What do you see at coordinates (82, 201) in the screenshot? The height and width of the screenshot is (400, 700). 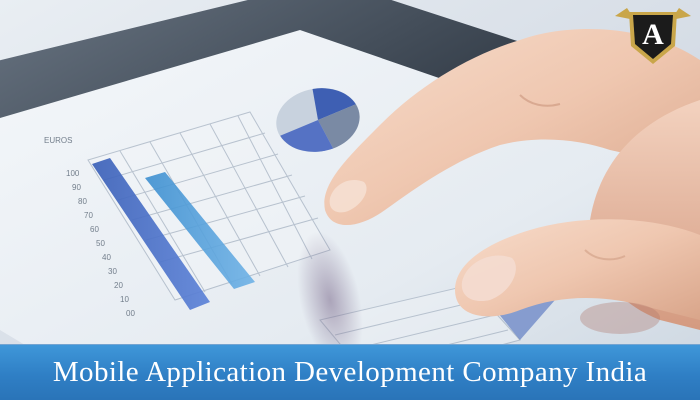 I see `svg-text: 80` at bounding box center [82, 201].